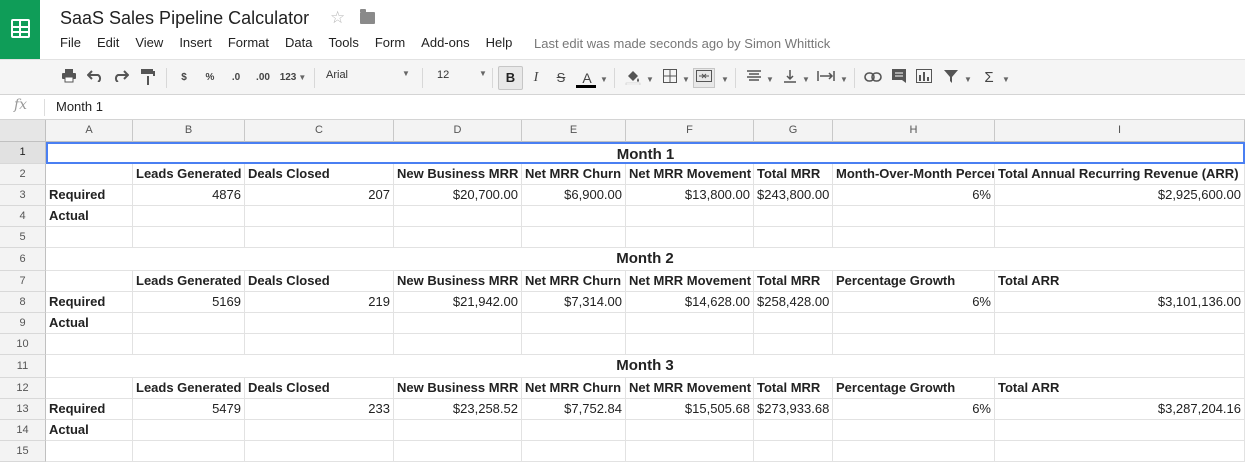 The width and height of the screenshot is (1245, 469). What do you see at coordinates (574, 174) in the screenshot?
I see `column-label-cell: Net MRR Churn` at bounding box center [574, 174].